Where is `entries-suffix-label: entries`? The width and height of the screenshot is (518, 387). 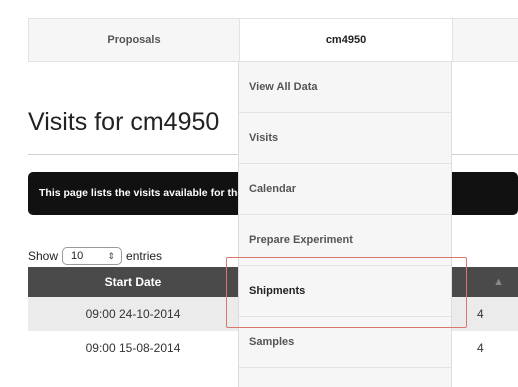 entries-suffix-label: entries is located at coordinates (144, 256).